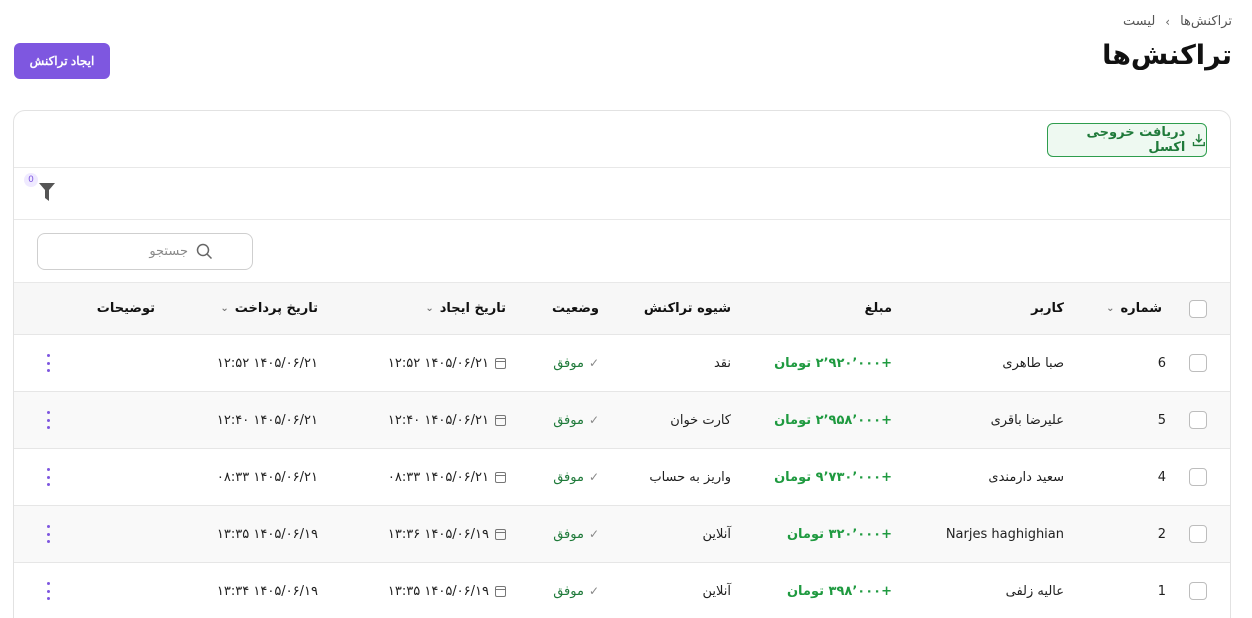  What do you see at coordinates (267, 534) in the screenshot?
I see `row-paid: ۱۴۰۵/۰۶/۱۹ ۱۳:۳۵` at bounding box center [267, 534].